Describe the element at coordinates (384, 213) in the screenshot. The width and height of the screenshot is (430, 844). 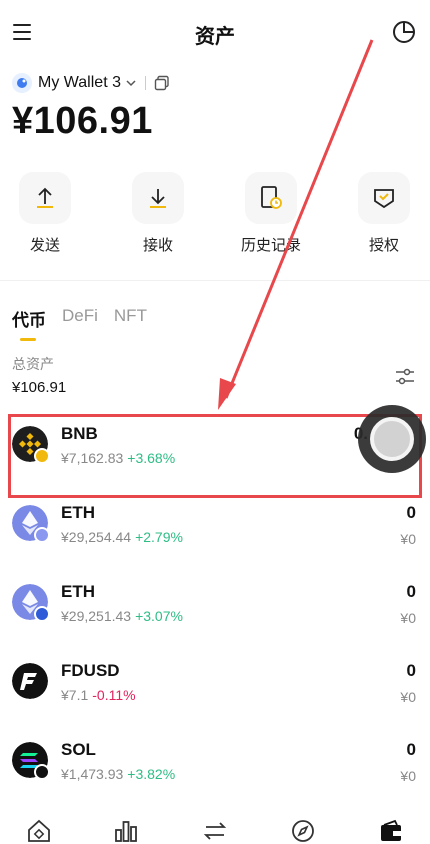
I see `authorize-button: 授权` at that location.